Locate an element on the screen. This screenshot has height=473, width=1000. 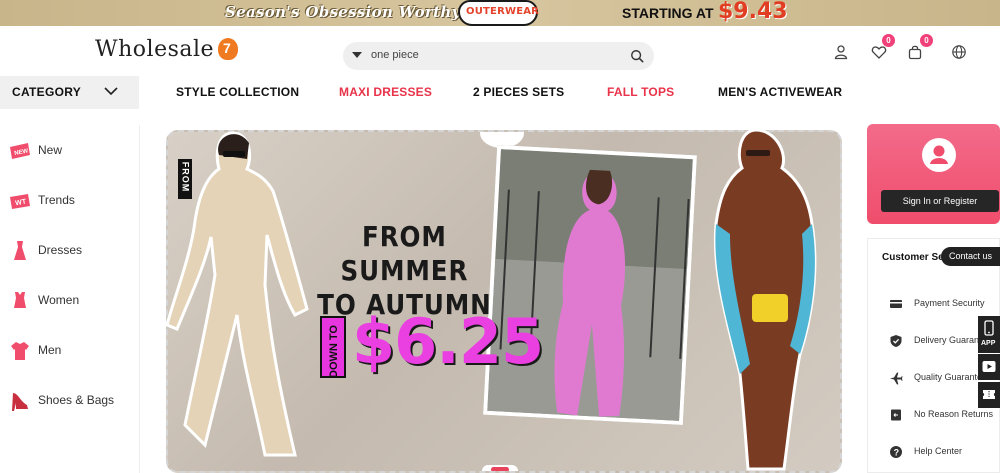
sidebar-item-women: Women is located at coordinates (73, 301).